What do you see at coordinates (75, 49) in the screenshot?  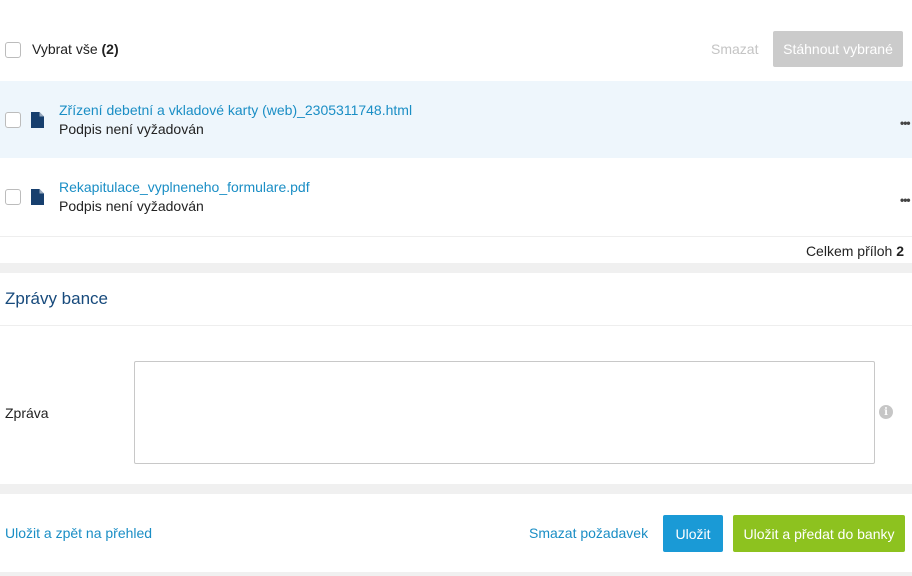 I see `select-all-label: Vybrat vše (2)` at bounding box center [75, 49].